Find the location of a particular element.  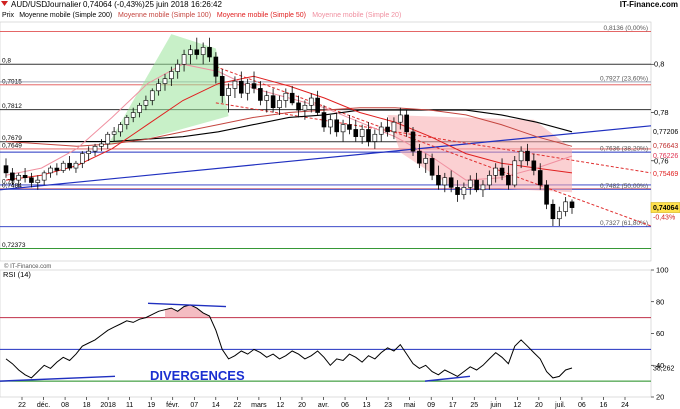

legend-item-3: Moyenne mobile (Simple 50) is located at coordinates (261, 15).